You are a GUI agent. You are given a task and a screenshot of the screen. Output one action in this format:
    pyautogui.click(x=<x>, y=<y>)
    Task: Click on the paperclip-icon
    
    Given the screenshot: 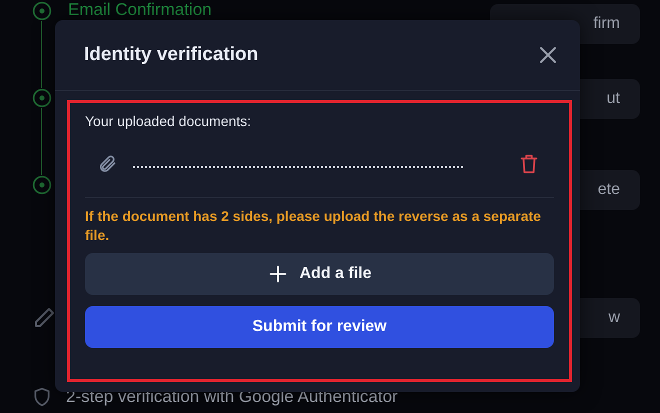 What is the action you would take?
    pyautogui.click(x=107, y=164)
    